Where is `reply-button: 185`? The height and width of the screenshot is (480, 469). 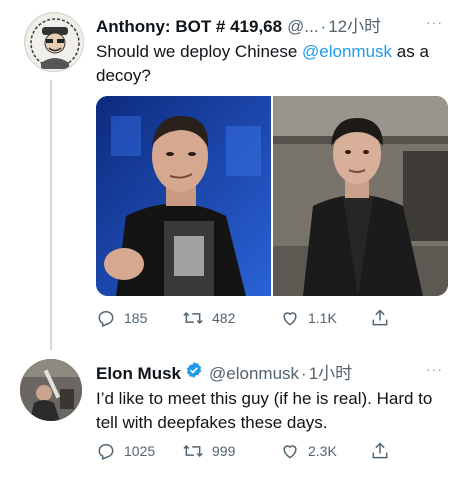
reply-button: 185 is located at coordinates (139, 318).